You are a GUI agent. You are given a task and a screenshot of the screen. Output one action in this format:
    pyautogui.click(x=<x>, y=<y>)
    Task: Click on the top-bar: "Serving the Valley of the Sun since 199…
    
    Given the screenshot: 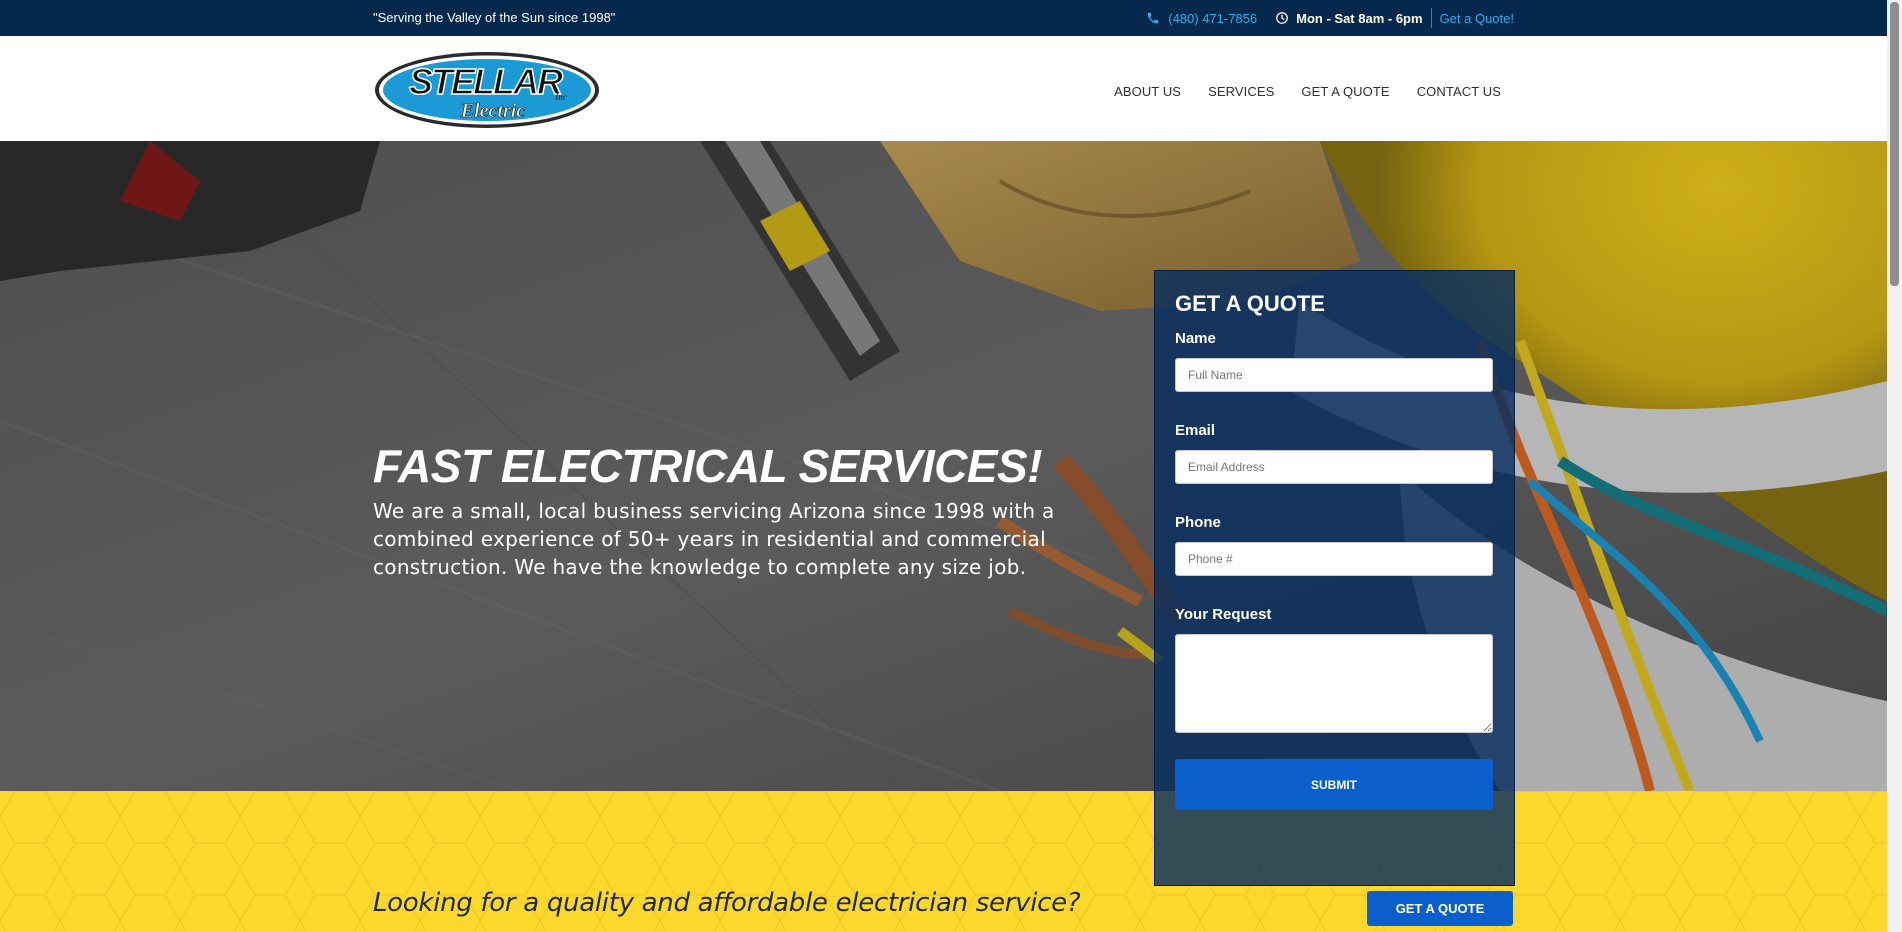 What is the action you would take?
    pyautogui.click(x=943, y=18)
    